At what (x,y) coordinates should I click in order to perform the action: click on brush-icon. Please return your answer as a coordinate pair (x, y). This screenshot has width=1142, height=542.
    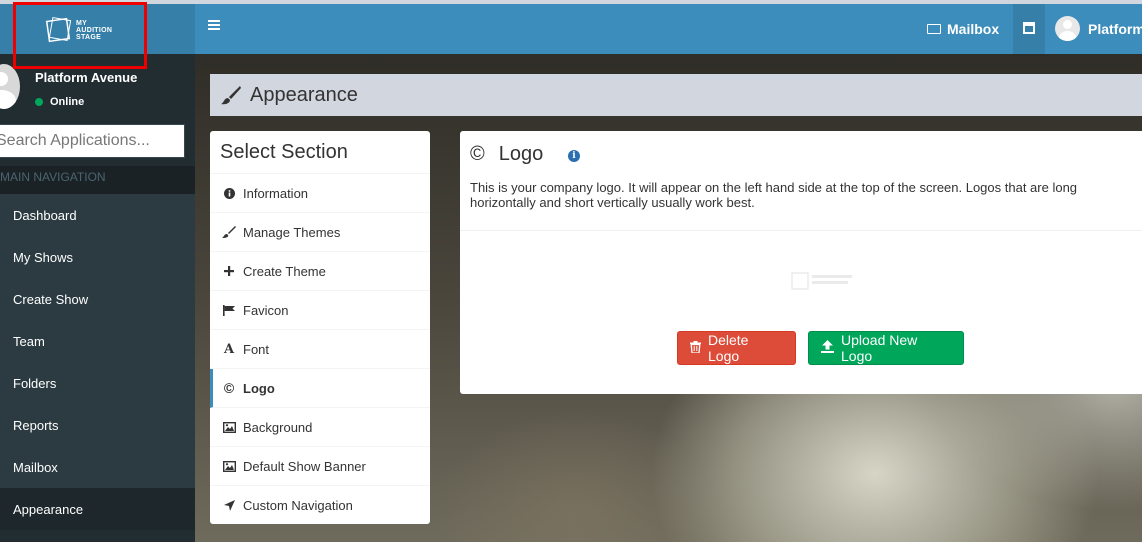
    Looking at the image, I should click on (229, 232).